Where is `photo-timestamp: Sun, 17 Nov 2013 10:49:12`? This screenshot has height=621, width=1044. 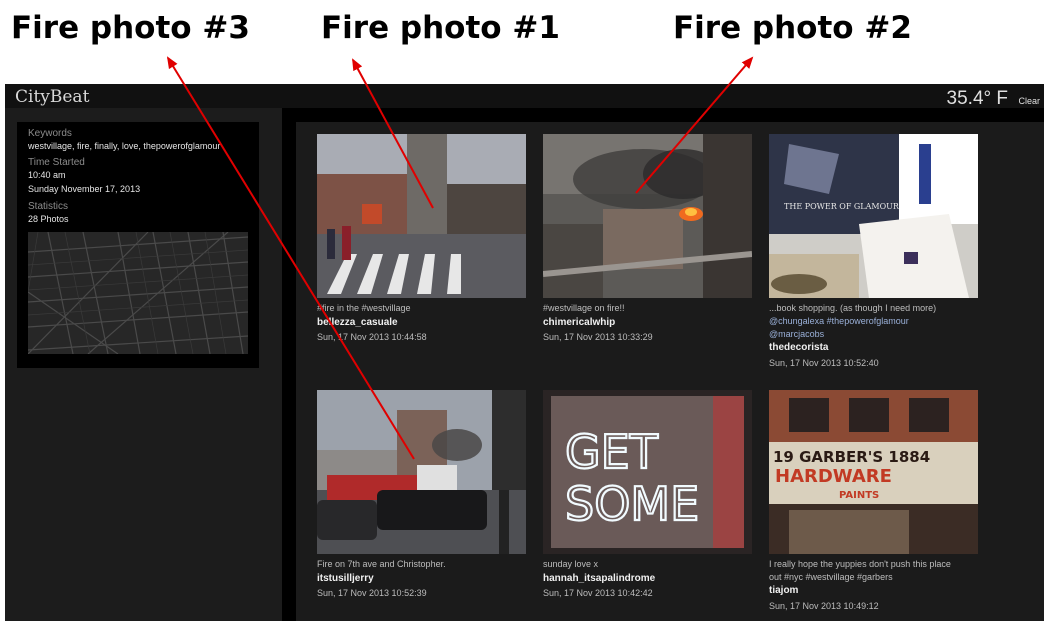 photo-timestamp: Sun, 17 Nov 2013 10:49:12 is located at coordinates (824, 606).